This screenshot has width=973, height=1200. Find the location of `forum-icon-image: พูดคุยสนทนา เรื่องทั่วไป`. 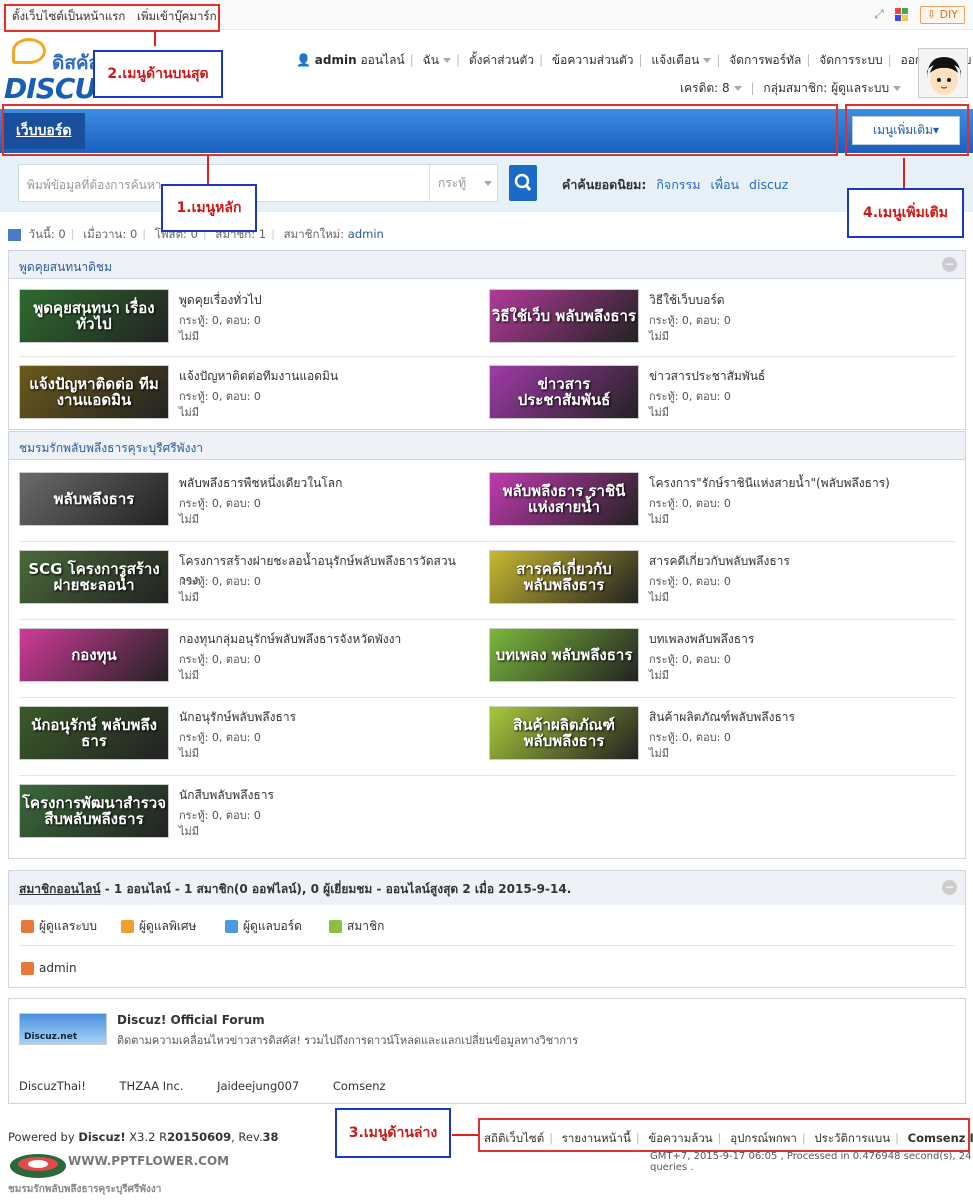

forum-icon-image: พูดคุยสนทนา เรื่องทั่วไป is located at coordinates (94, 316).